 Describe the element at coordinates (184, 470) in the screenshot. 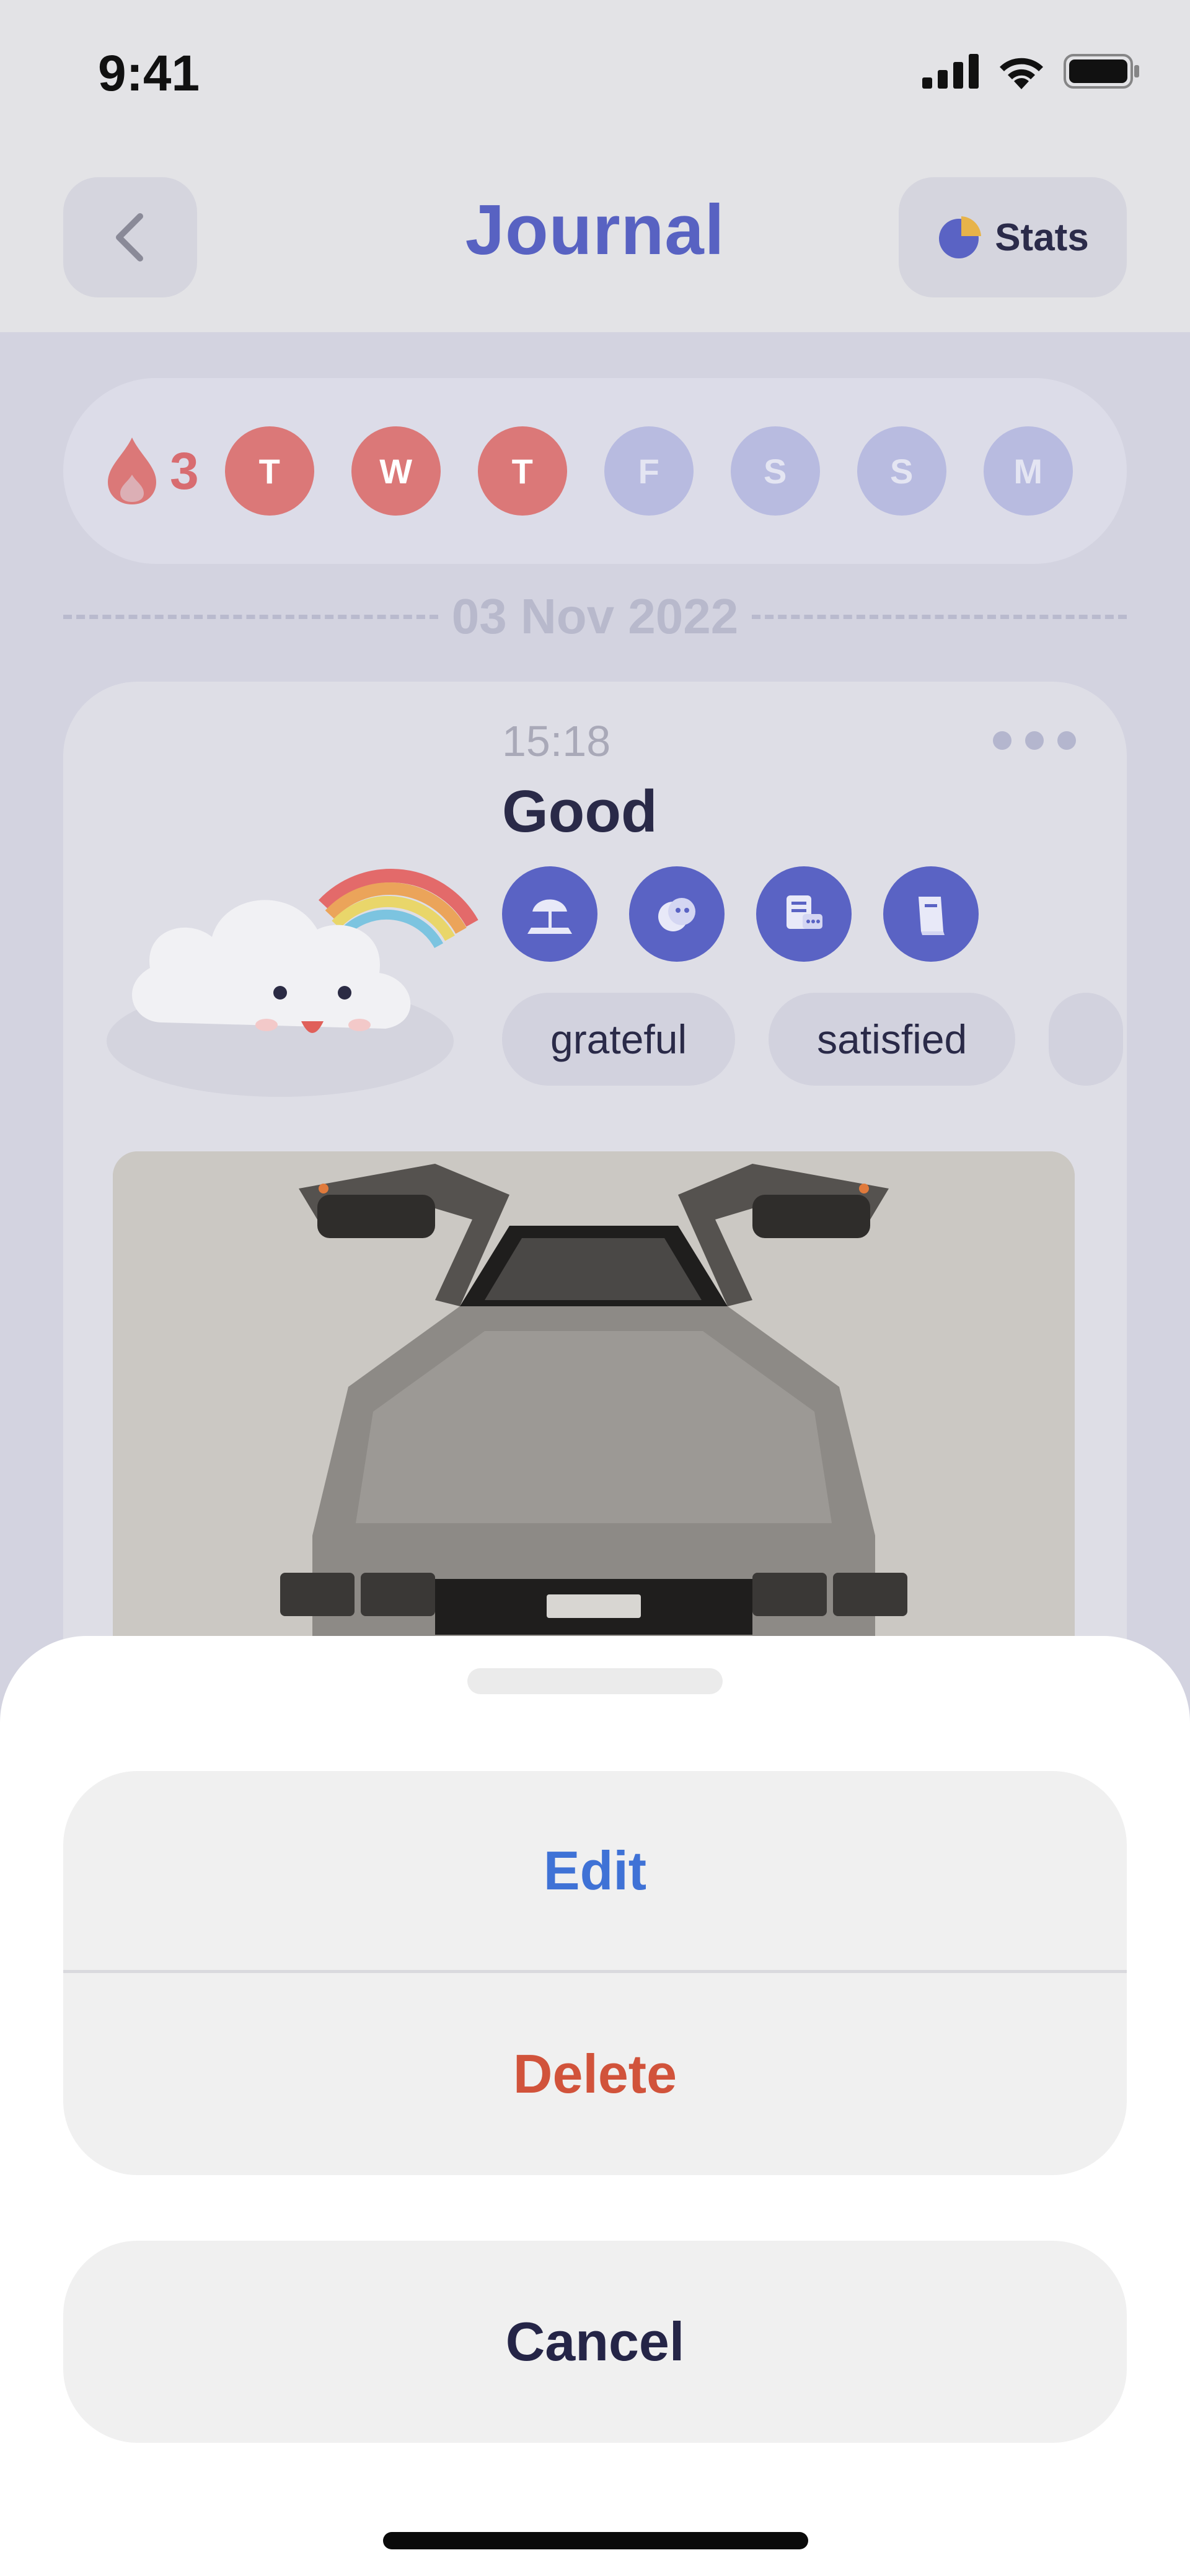

I see `streak-count: 3` at that location.